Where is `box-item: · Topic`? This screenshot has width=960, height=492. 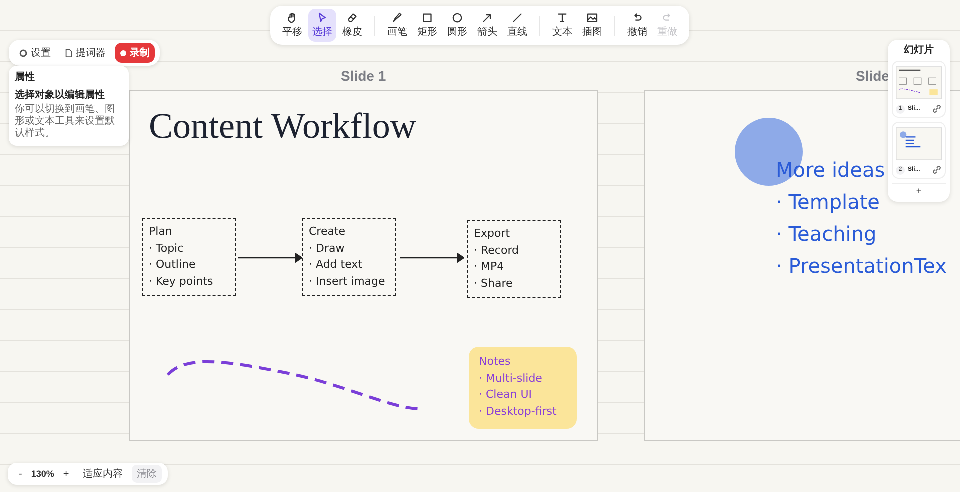
box-item: · Topic is located at coordinates (167, 248).